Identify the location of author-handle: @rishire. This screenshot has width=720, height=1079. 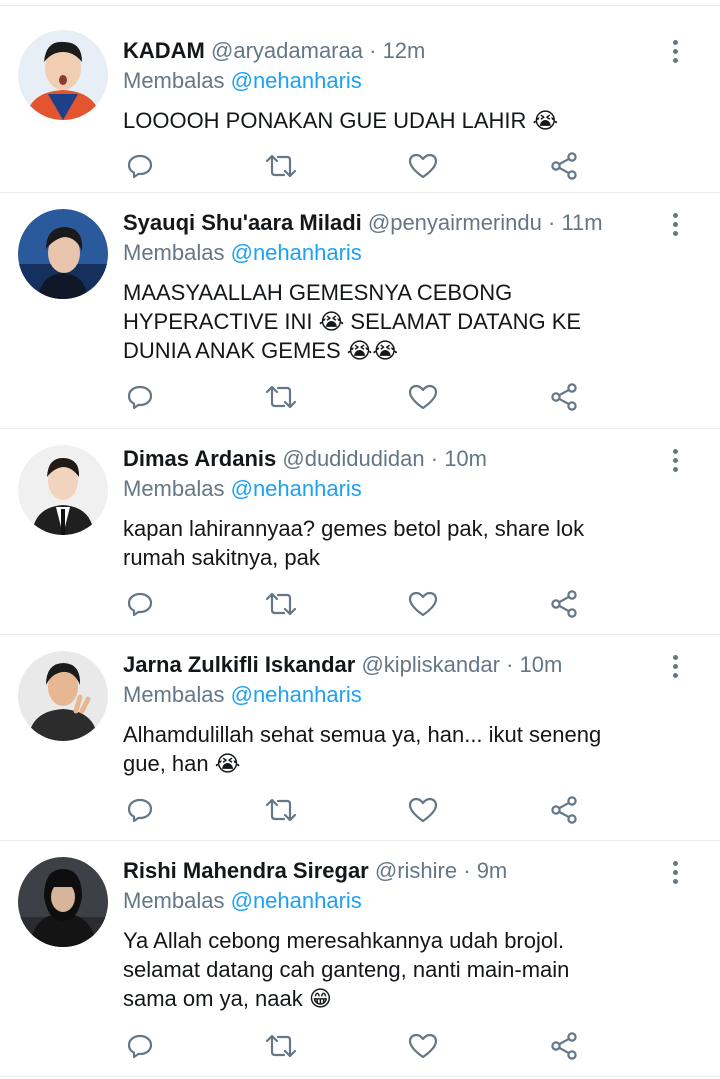
(416, 870).